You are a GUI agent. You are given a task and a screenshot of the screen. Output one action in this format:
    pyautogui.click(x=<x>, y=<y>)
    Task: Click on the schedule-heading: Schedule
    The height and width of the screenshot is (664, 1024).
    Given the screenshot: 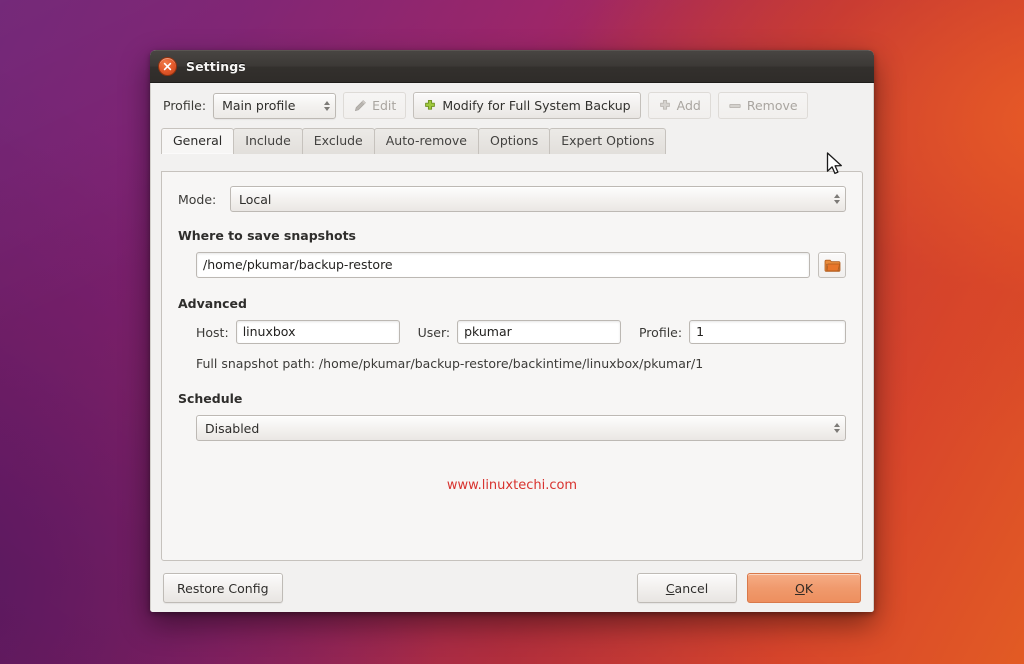 What is the action you would take?
    pyautogui.click(x=210, y=398)
    